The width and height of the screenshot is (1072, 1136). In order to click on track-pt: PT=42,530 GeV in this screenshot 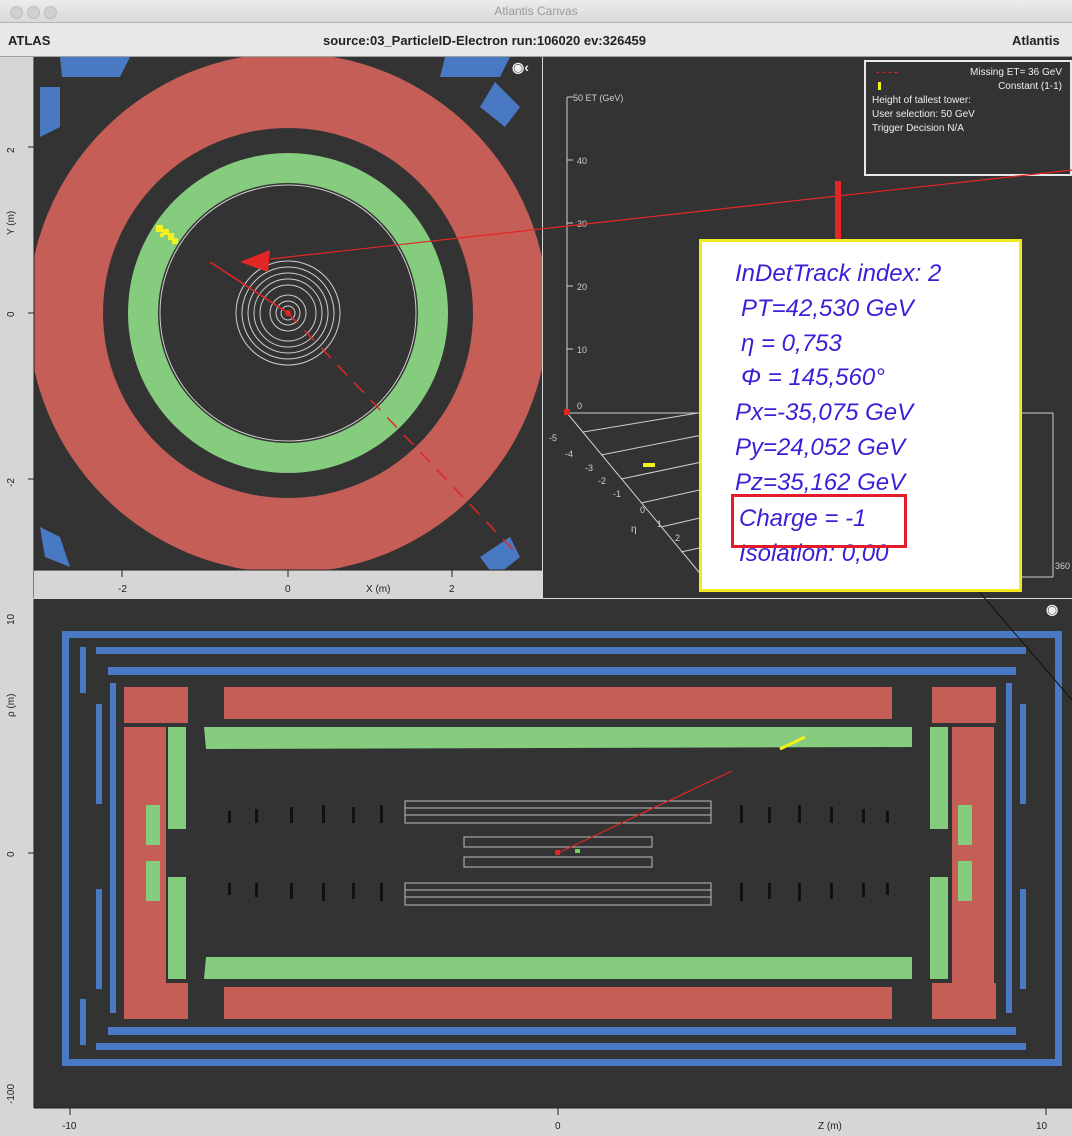, I will do `click(827, 308)`.